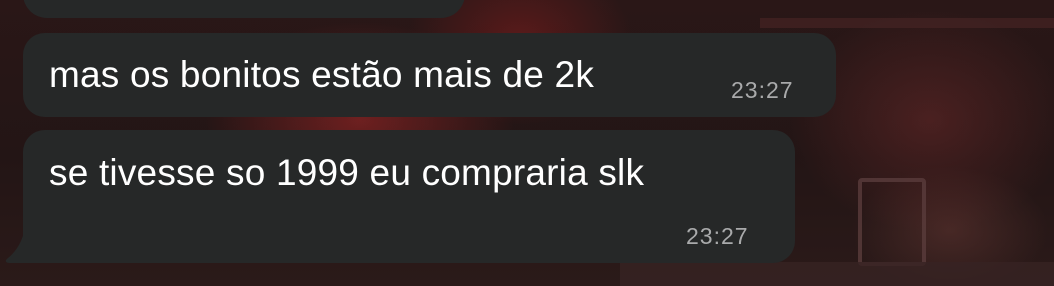 This screenshot has width=1054, height=286. What do you see at coordinates (322, 74) in the screenshot?
I see `message-text: mas os bonitos estão mais de 2k` at bounding box center [322, 74].